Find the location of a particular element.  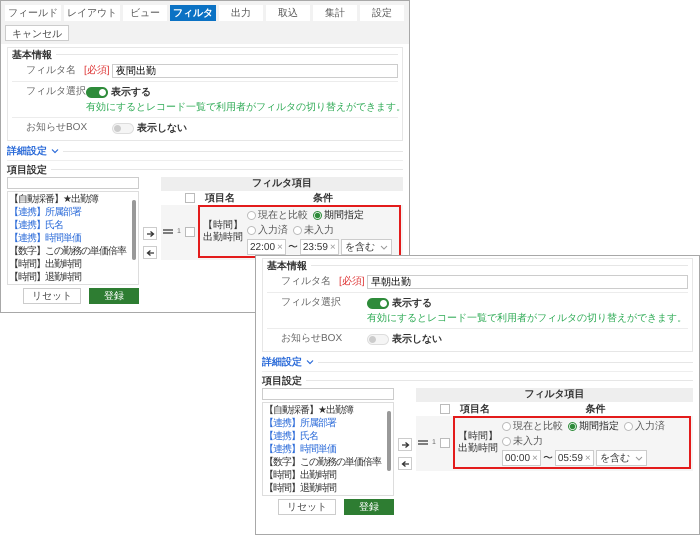

tab: ビュー is located at coordinates (145, 13).